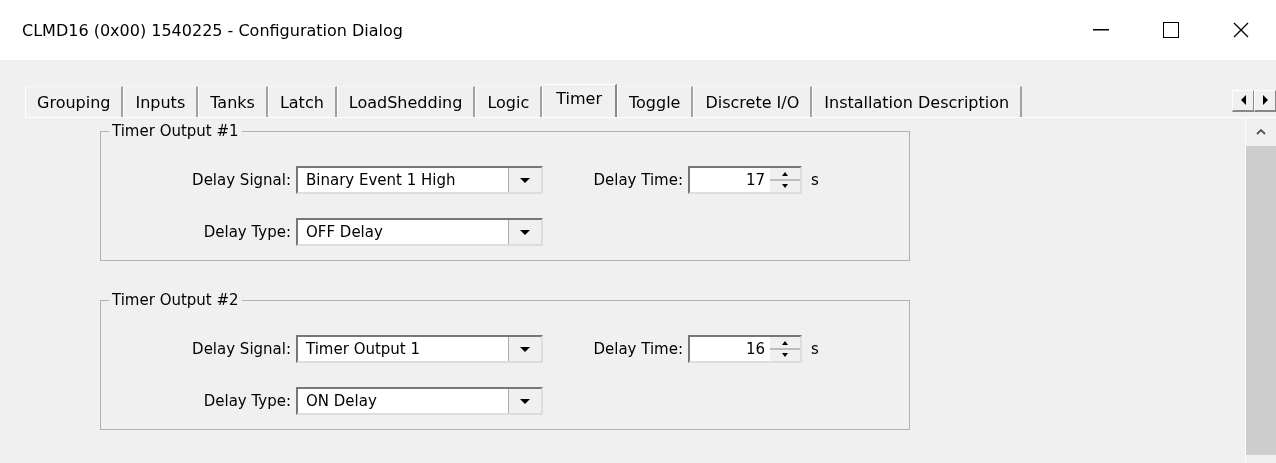 This screenshot has width=1276, height=463. I want to click on left-arrow-icon, so click(1243, 100).